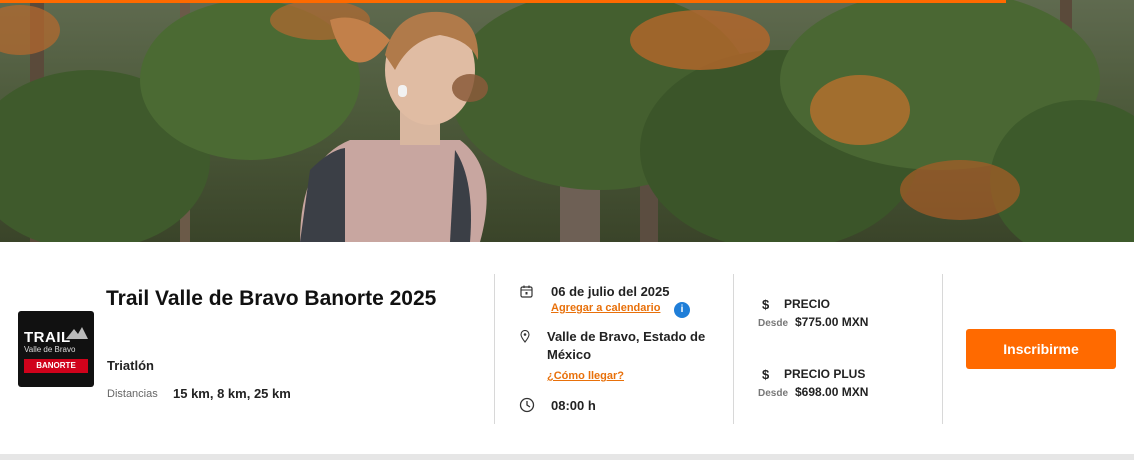  What do you see at coordinates (773, 323) in the screenshot?
I see `price-from-label: Desde` at bounding box center [773, 323].